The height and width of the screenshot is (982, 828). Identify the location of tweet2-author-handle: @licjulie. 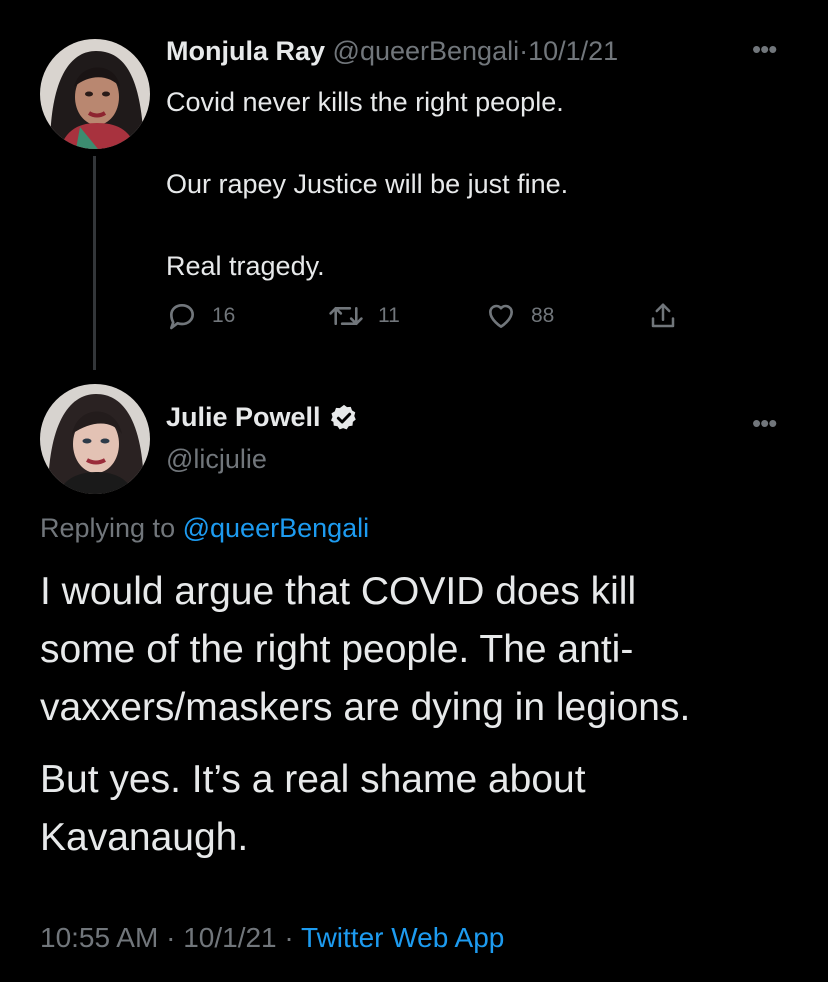
(216, 459).